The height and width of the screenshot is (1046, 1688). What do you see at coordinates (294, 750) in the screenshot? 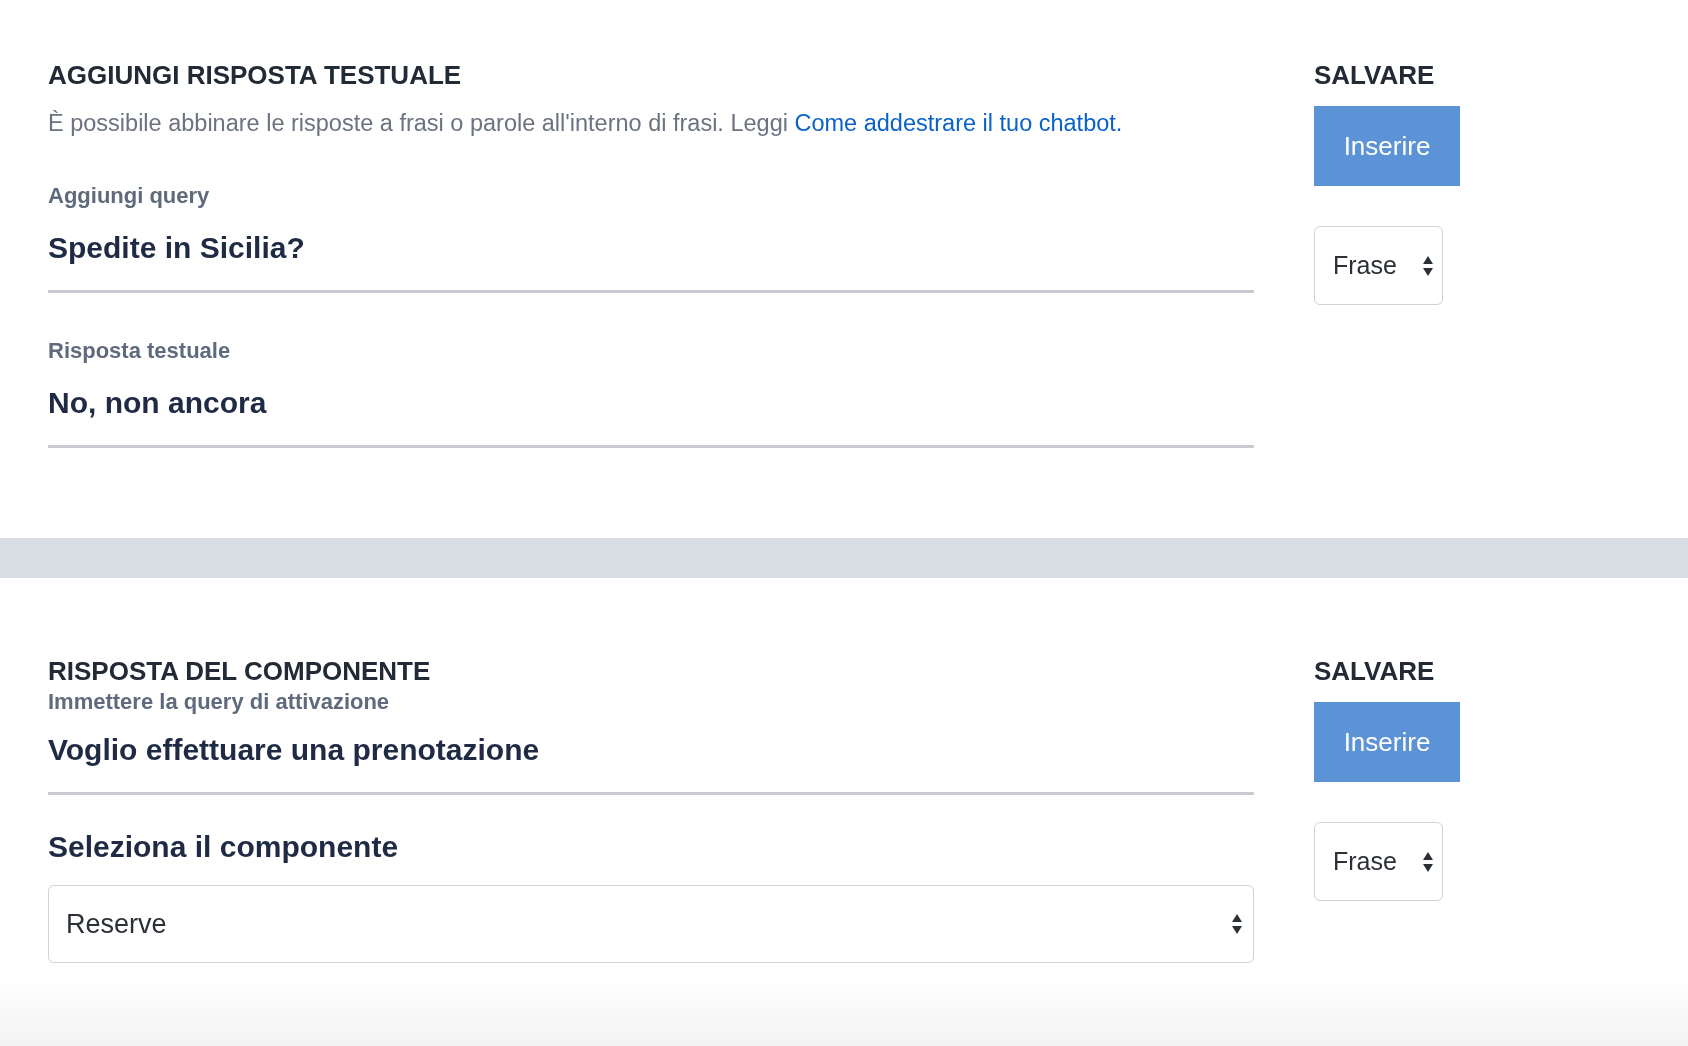
I see `field-value: Voglio effettuare una prenotazione` at bounding box center [294, 750].